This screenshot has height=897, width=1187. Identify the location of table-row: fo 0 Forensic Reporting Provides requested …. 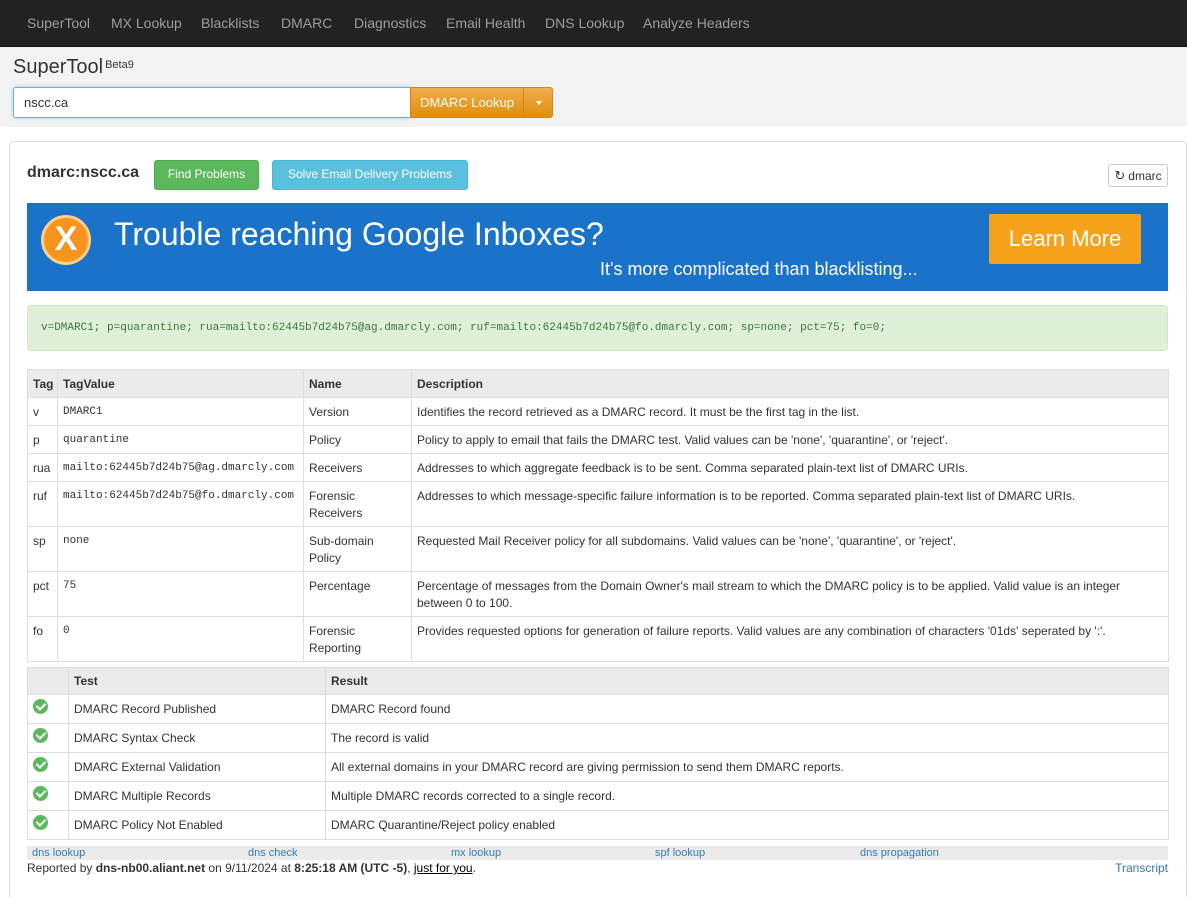
(598, 639).